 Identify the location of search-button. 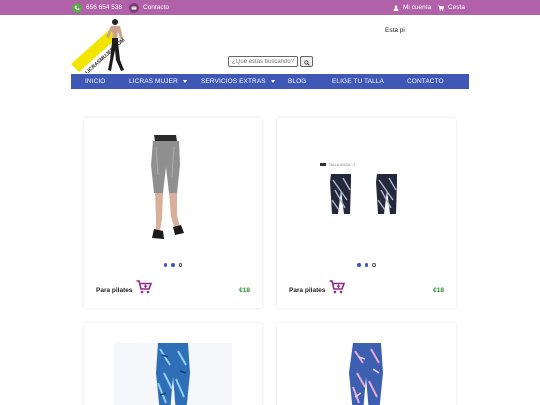
(306, 61).